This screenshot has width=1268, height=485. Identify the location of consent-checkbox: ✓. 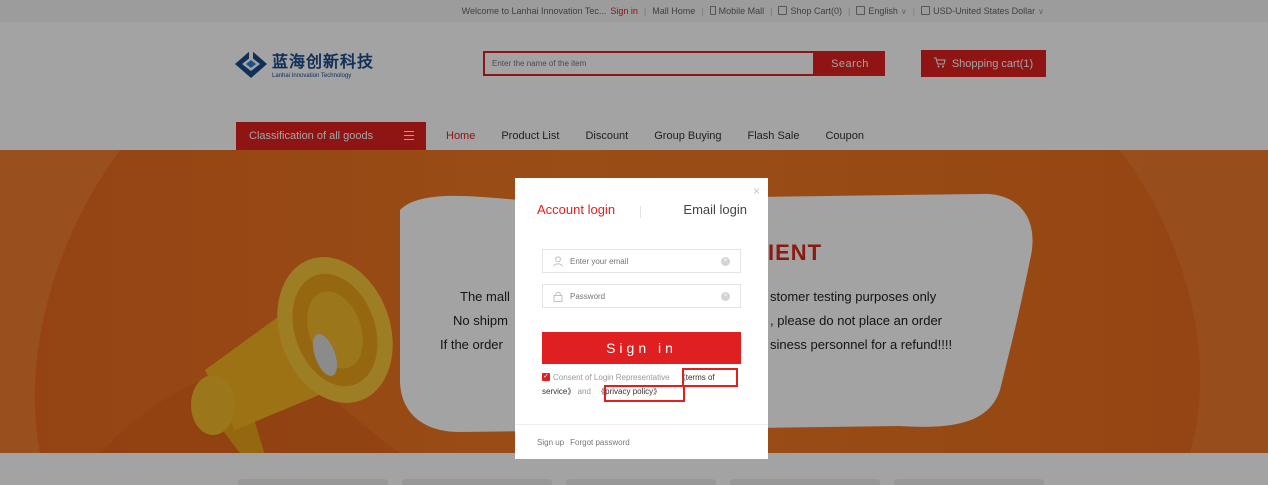
(546, 376).